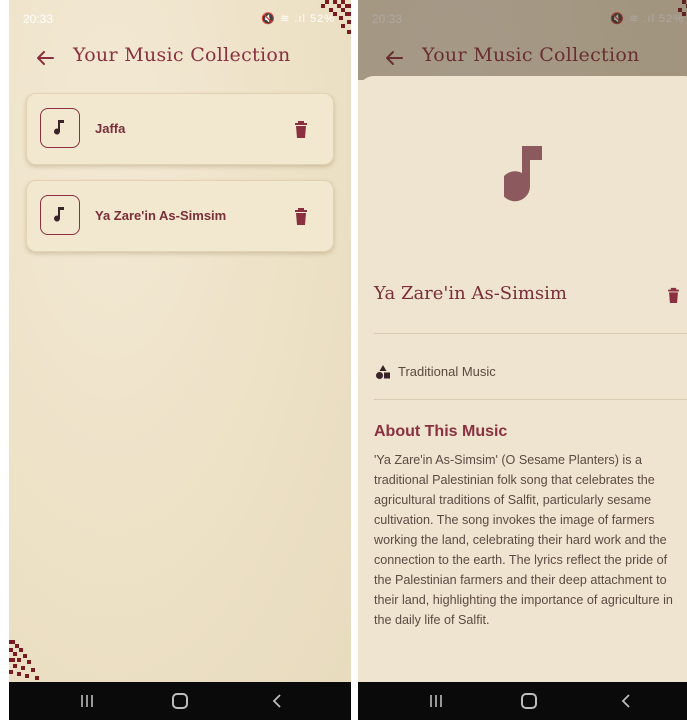 The height and width of the screenshot is (720, 687). I want to click on music-card-title: Jaffa, so click(110, 128).